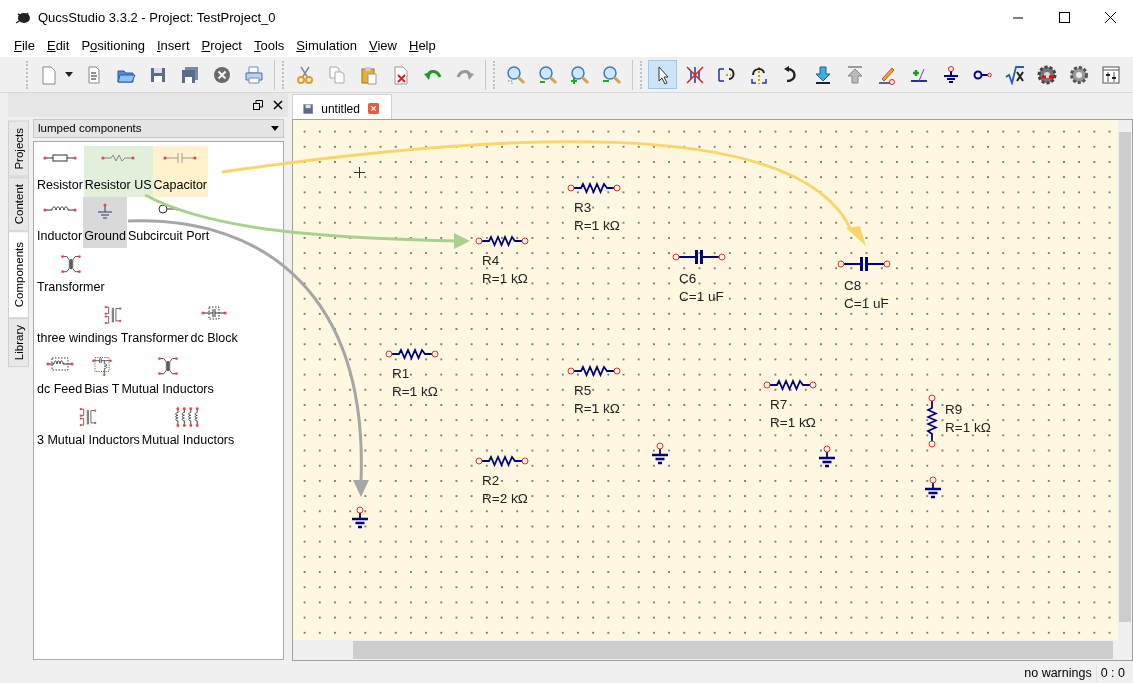 This screenshot has height=683, width=1133. Describe the element at coordinates (579, 74) in the screenshot. I see `zoom-in-icon` at that location.